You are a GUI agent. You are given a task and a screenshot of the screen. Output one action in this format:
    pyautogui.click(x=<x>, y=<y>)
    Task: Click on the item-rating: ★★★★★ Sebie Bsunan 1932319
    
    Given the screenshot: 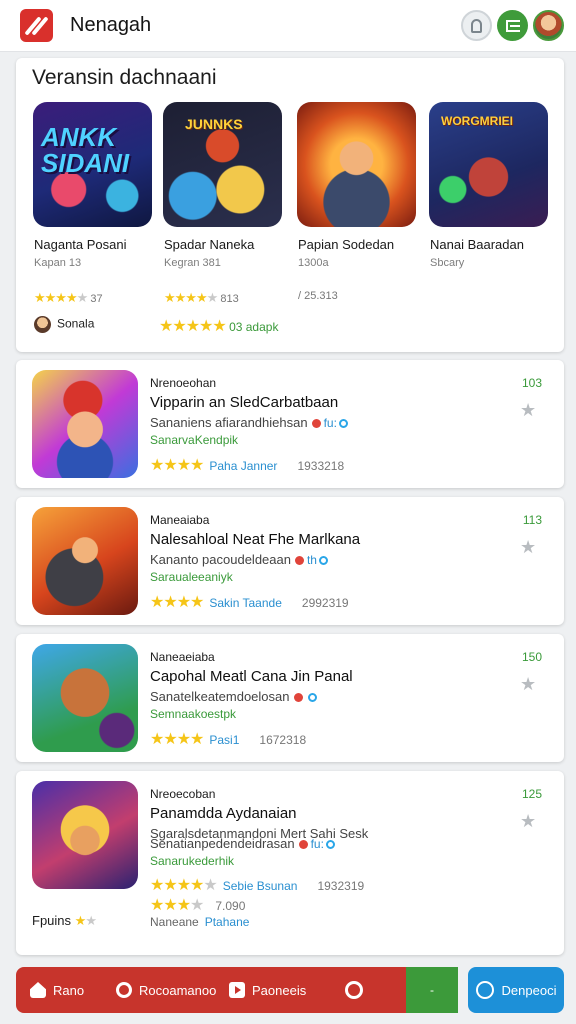 What is the action you would take?
    pyautogui.click(x=257, y=885)
    